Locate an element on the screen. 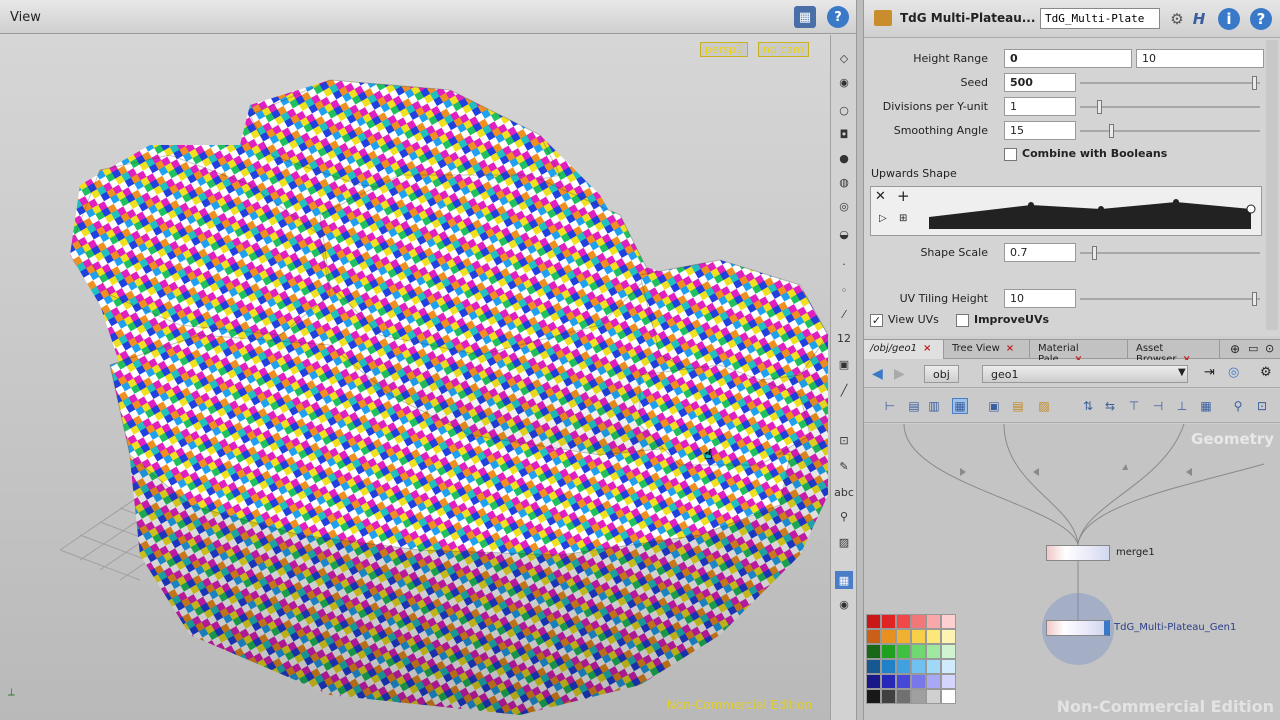 This screenshot has height=720, width=1280. layout-icon-4: ⊣ is located at coordinates (1158, 406).